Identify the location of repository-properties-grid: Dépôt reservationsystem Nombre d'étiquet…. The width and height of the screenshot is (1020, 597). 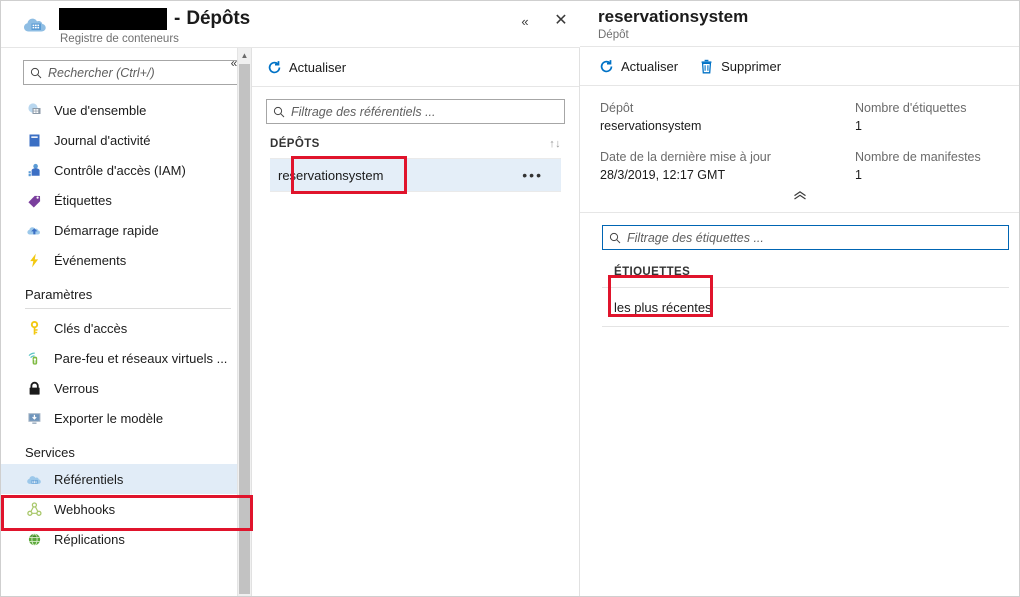
(799, 142).